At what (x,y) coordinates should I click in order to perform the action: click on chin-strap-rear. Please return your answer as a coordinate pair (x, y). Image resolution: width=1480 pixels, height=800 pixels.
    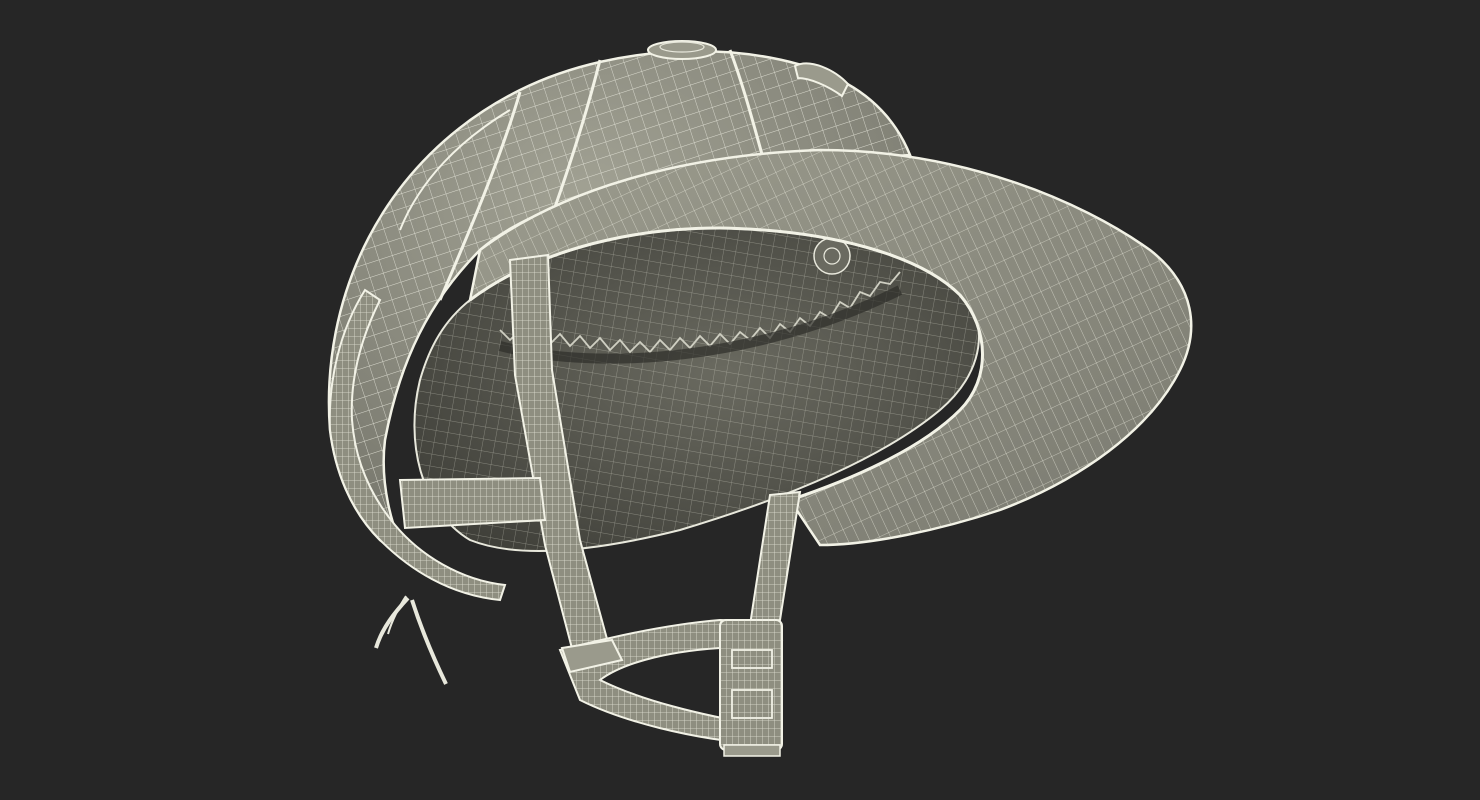
    Looking at the image, I should click on (775, 558).